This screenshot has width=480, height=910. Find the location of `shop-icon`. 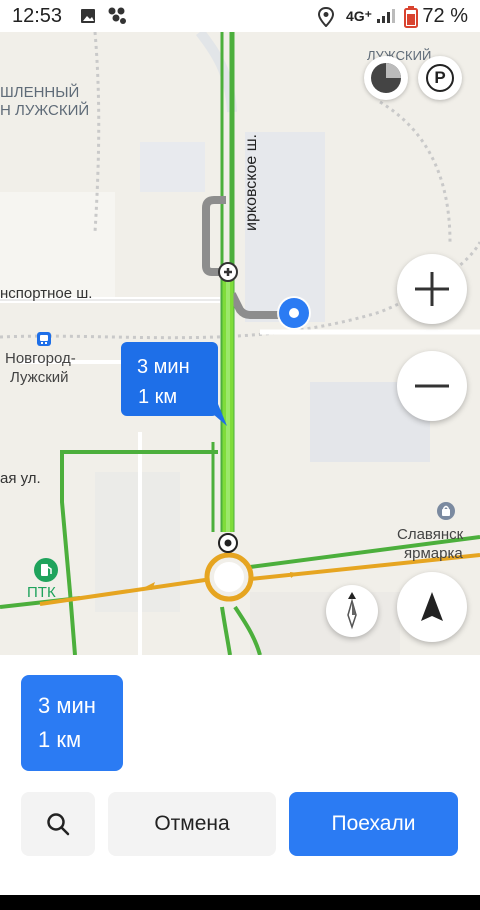

shop-icon is located at coordinates (446, 511).